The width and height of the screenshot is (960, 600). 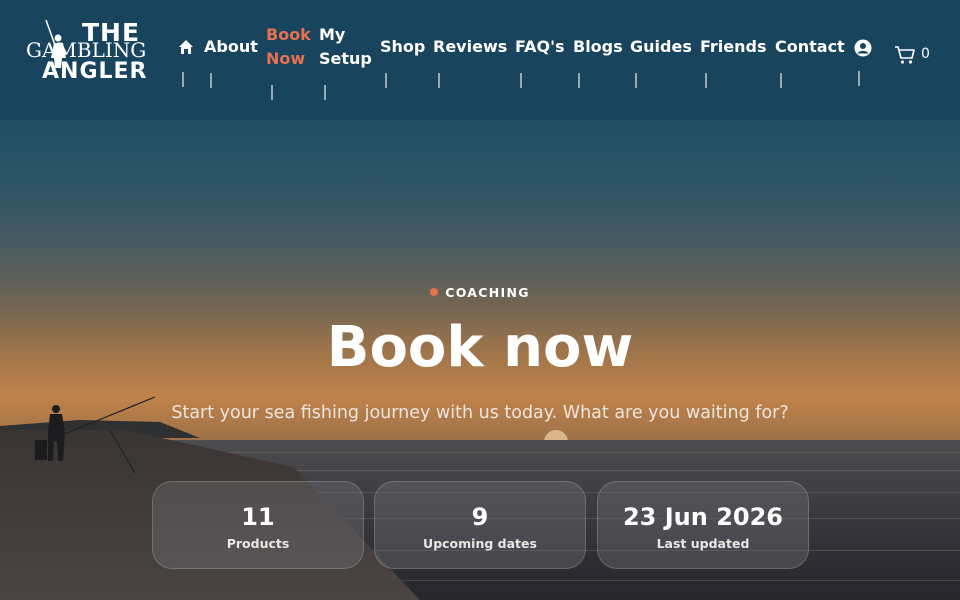 What do you see at coordinates (487, 292) in the screenshot?
I see `hero-eyebrow-text: COACHING` at bounding box center [487, 292].